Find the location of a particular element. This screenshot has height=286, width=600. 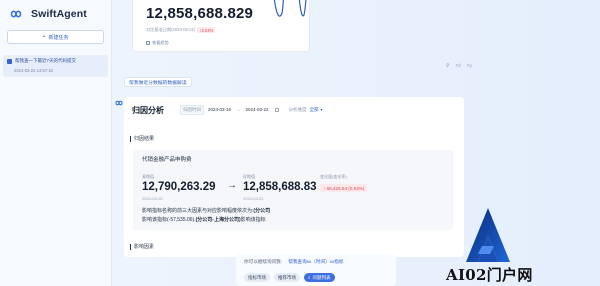

metric-value: 12,858,688.829 is located at coordinates (200, 13).